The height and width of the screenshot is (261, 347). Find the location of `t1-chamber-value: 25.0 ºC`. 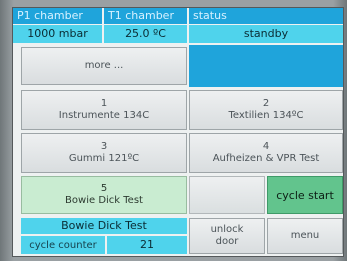

t1-chamber-value: 25.0 ºC is located at coordinates (145, 34).